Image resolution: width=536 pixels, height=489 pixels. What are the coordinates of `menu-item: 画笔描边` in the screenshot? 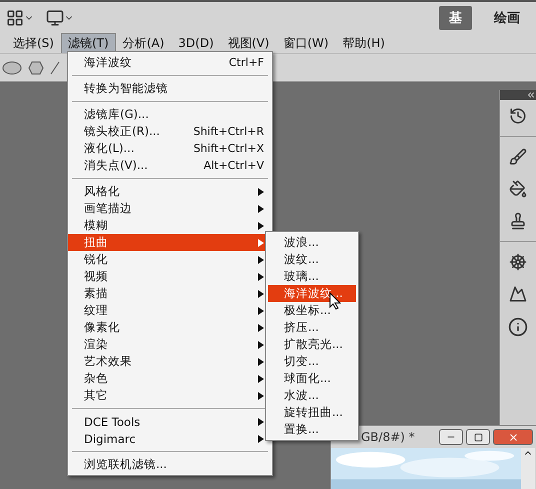 It's located at (170, 208).